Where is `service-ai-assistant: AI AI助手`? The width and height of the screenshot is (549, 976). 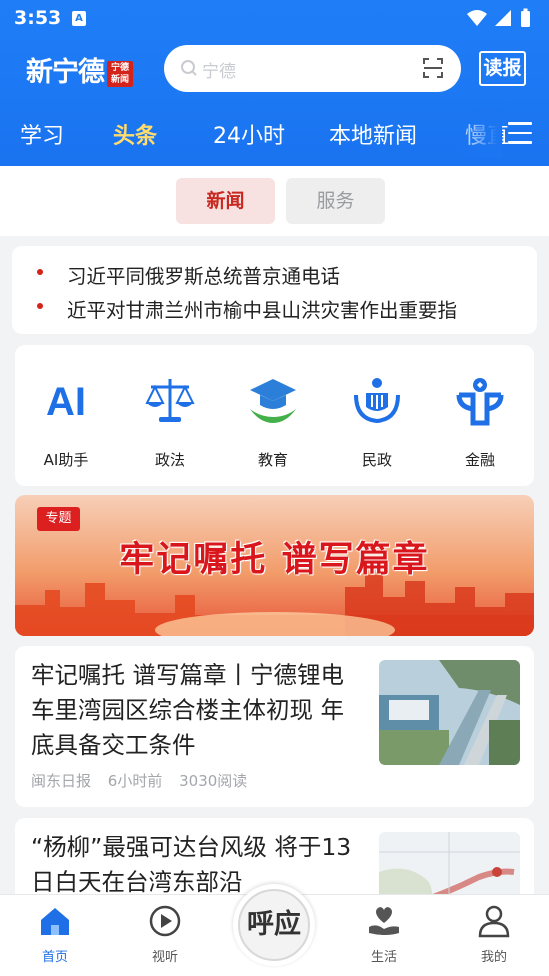 service-ai-assistant: AI AI助手 is located at coordinates (66, 421).